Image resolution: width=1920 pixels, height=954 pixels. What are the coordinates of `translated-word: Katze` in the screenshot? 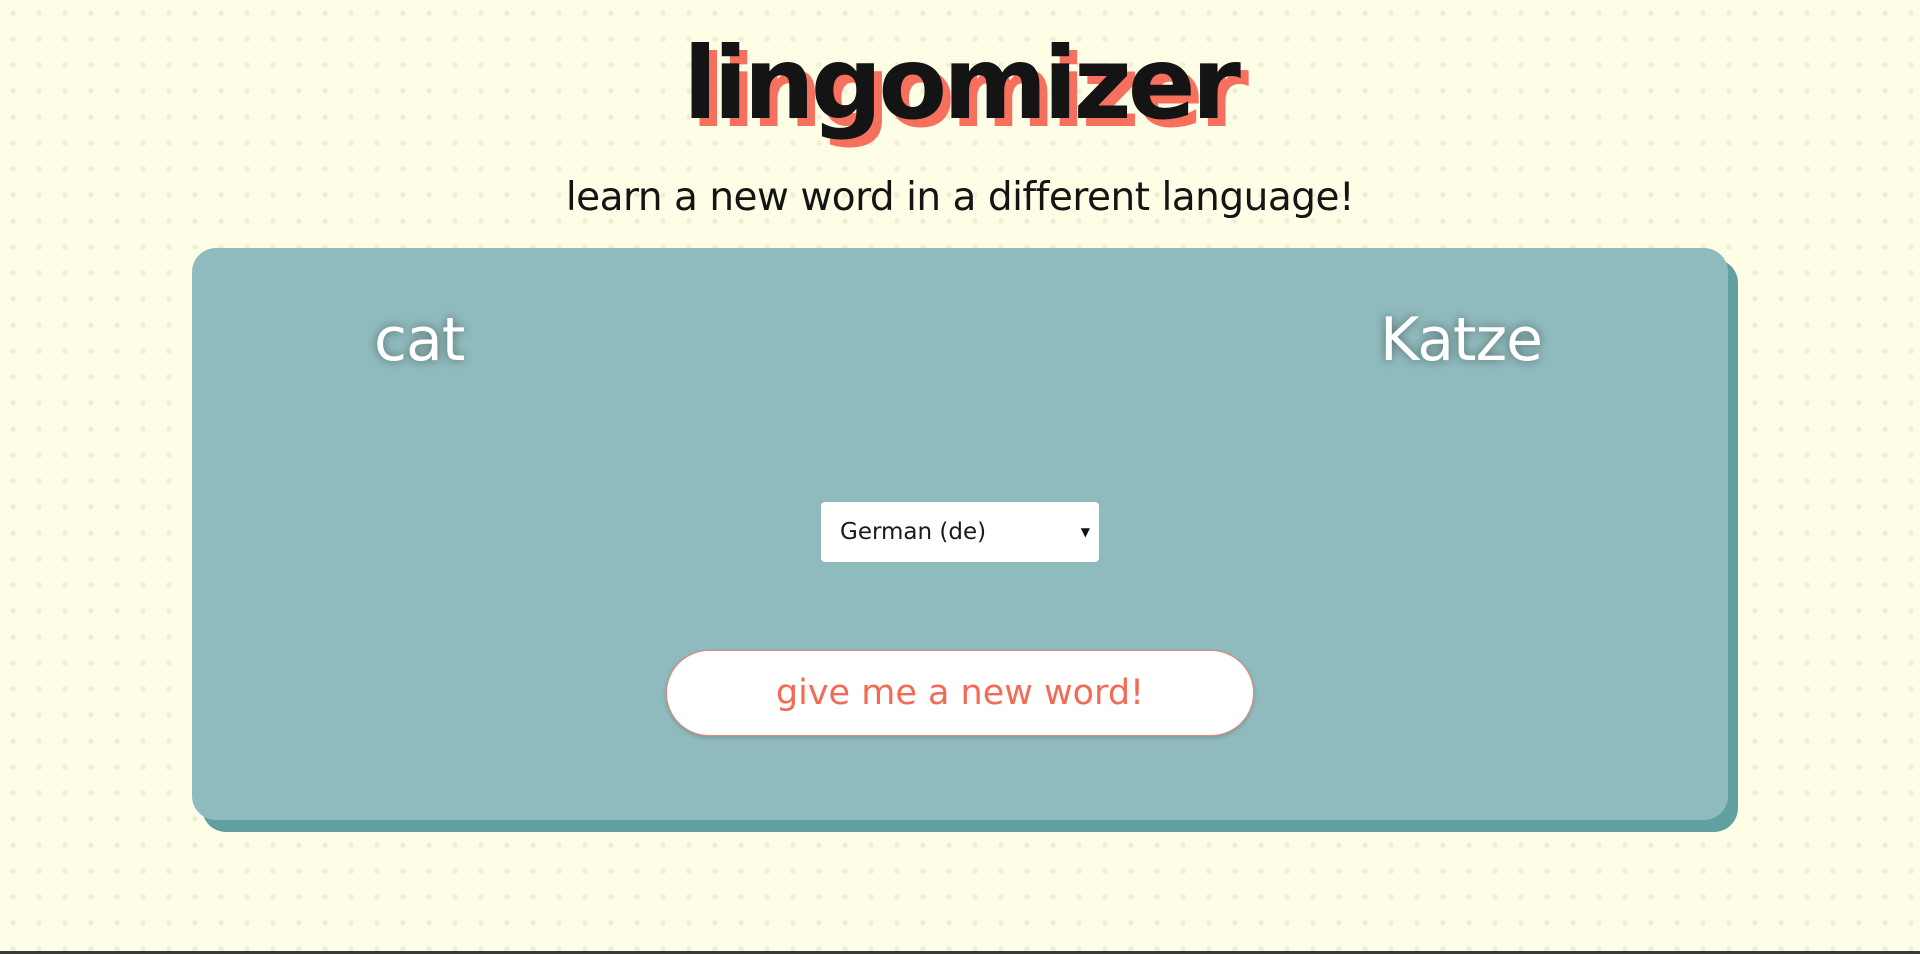 It's located at (1461, 340).